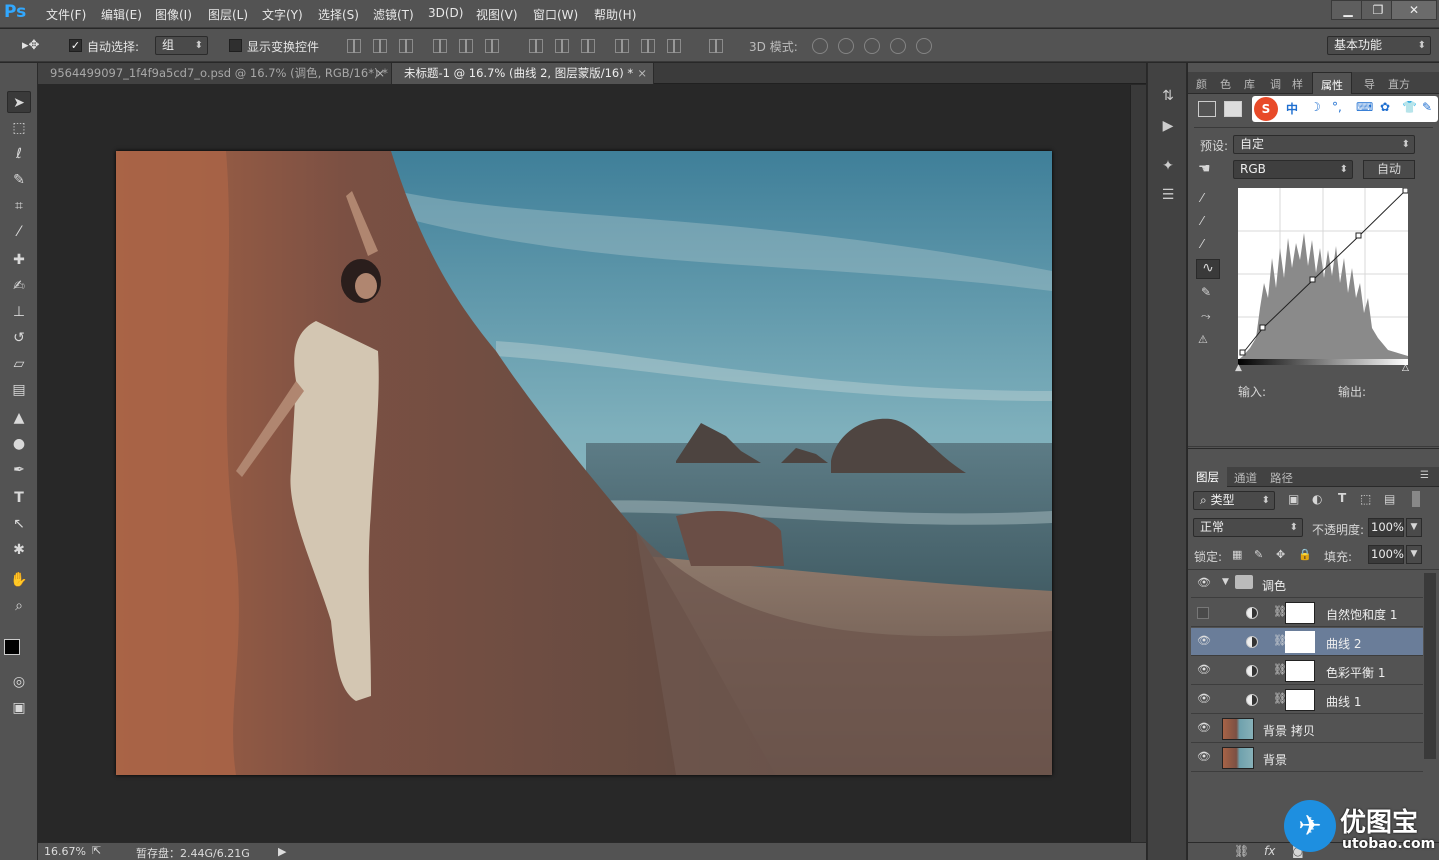 The width and height of the screenshot is (1439, 860). I want to click on tab-histogram: 直方, so click(1399, 84).